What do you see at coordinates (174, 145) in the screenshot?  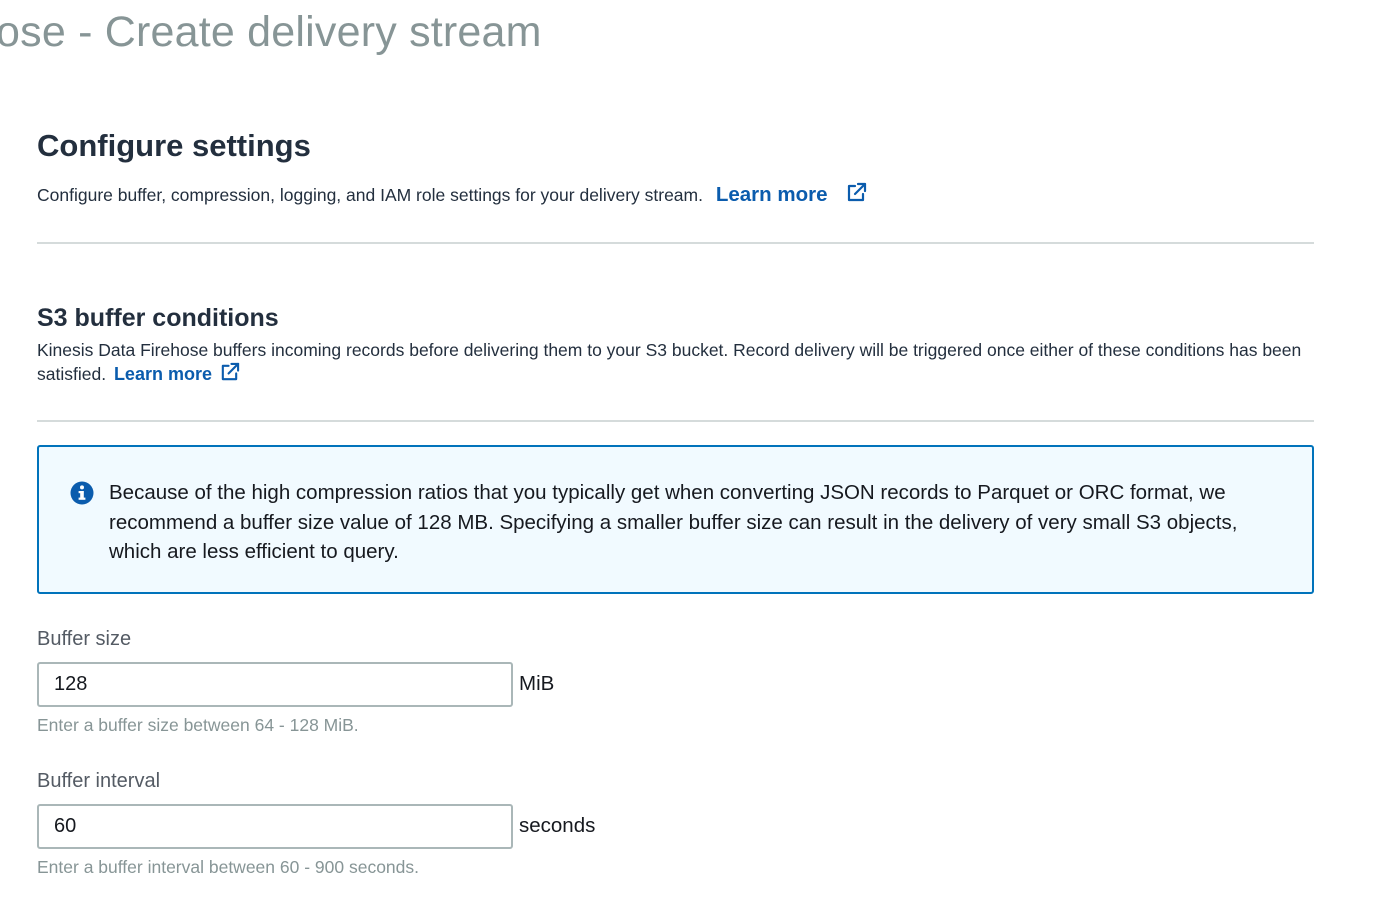 I see `configure-settings-title: Configure settings` at bounding box center [174, 145].